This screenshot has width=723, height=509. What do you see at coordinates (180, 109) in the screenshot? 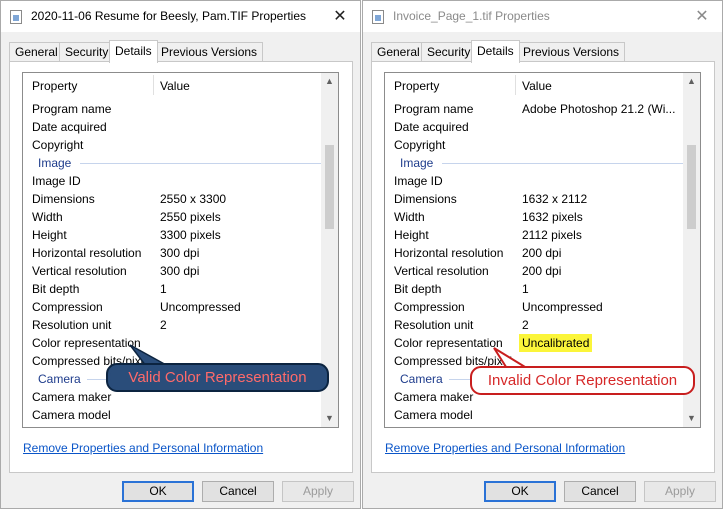
I see `property-row: Program name` at bounding box center [180, 109].